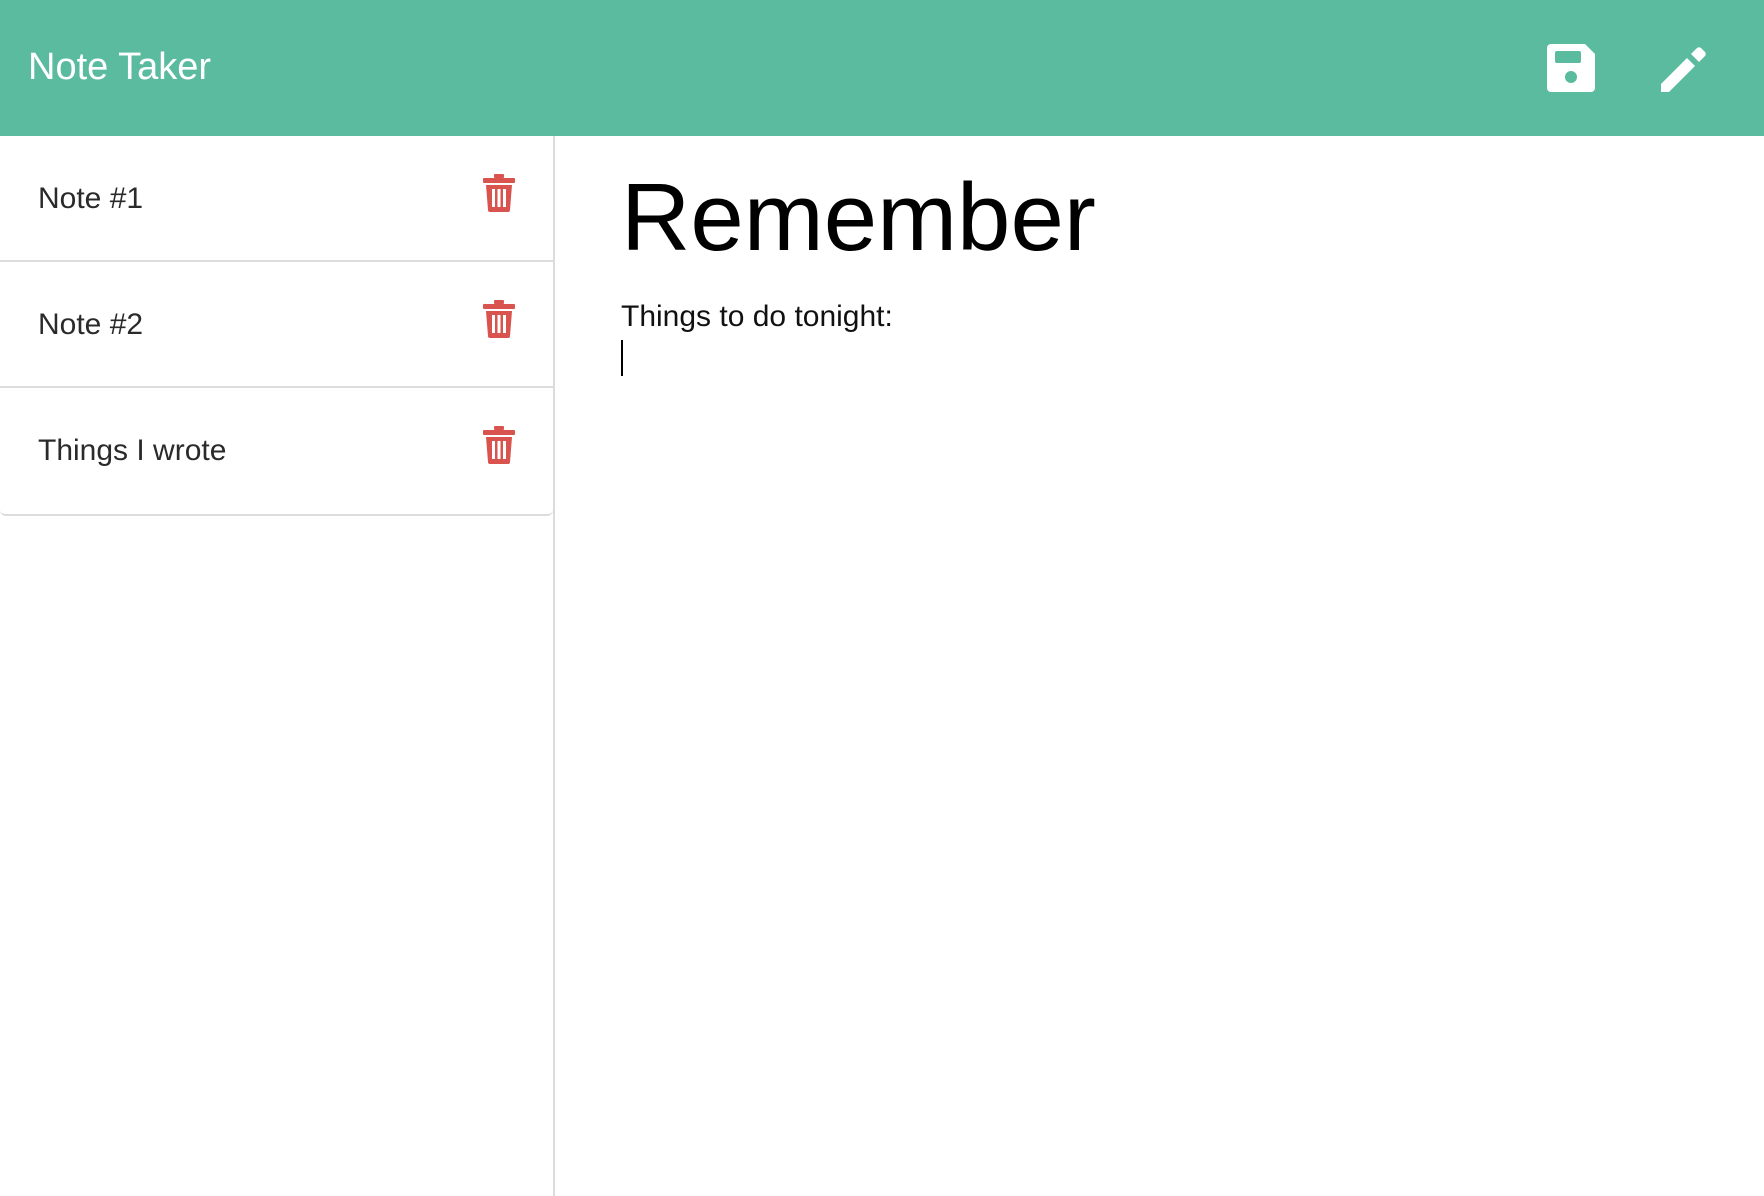 The image size is (1764, 1196). I want to click on note-list-item: Things I wrote, so click(276, 451).